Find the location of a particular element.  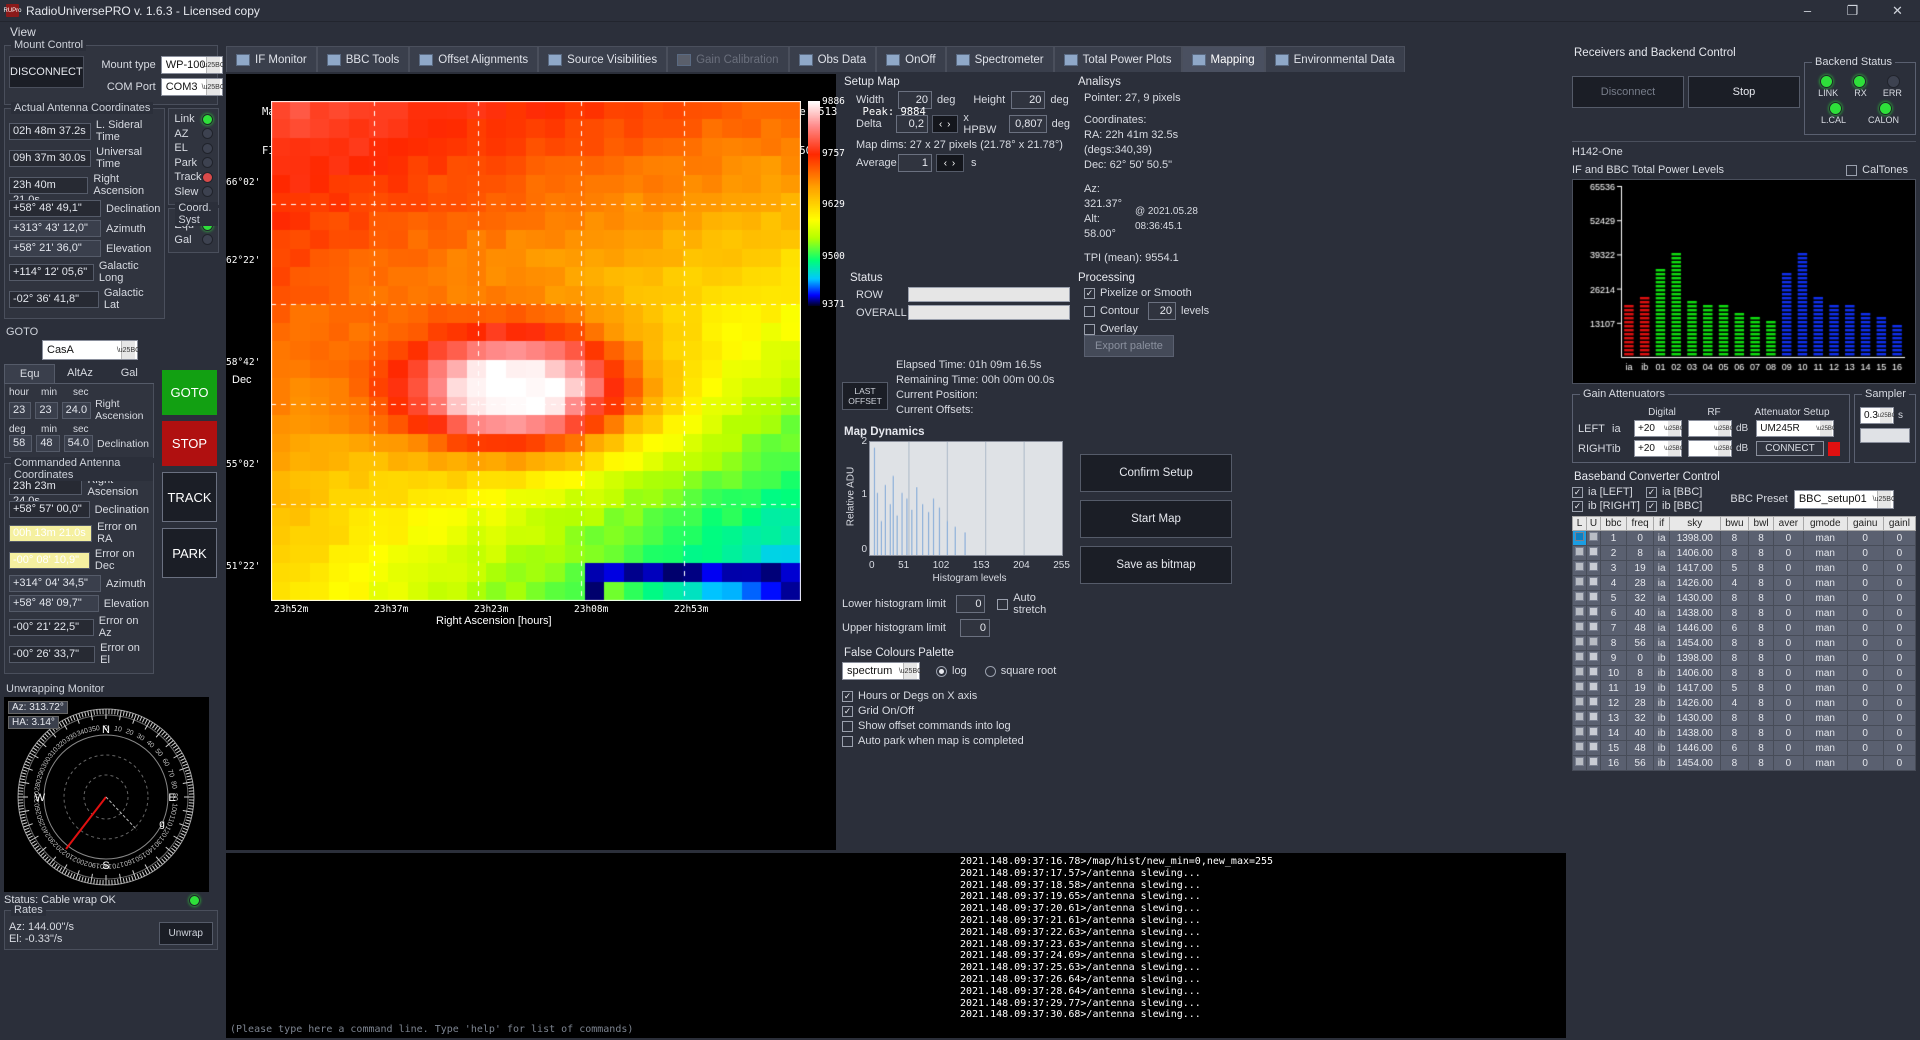

toolbar-tab-offset-alignments: Offset Alignments is located at coordinates (474, 59).